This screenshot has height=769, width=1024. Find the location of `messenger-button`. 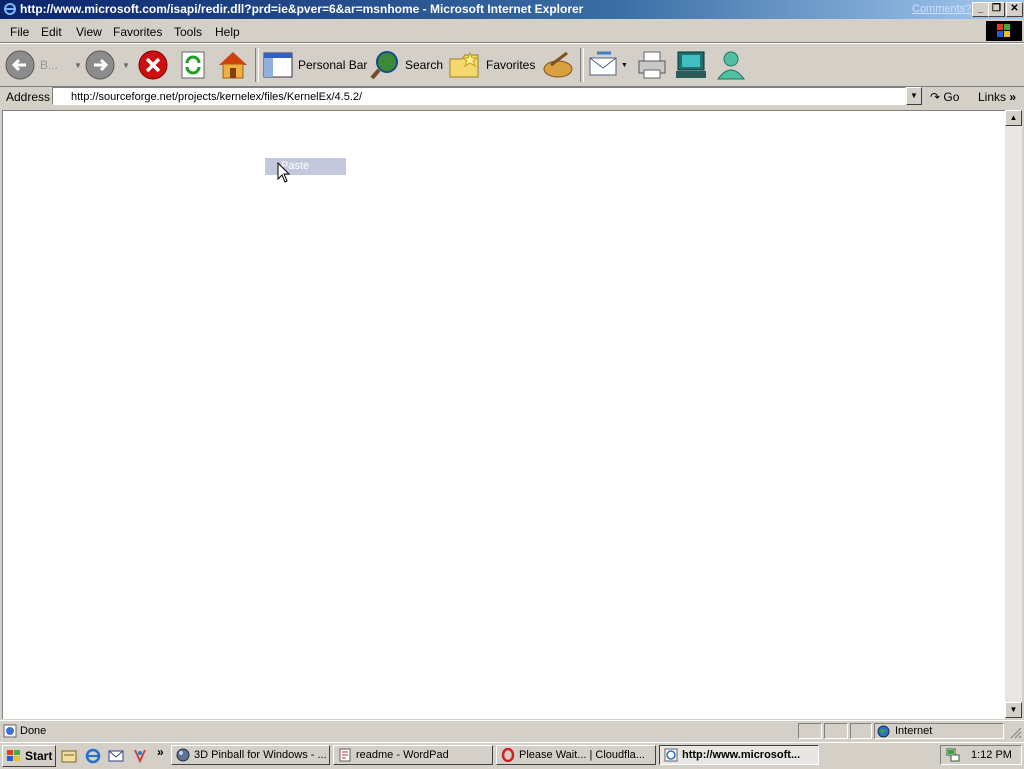

messenger-button is located at coordinates (731, 65).